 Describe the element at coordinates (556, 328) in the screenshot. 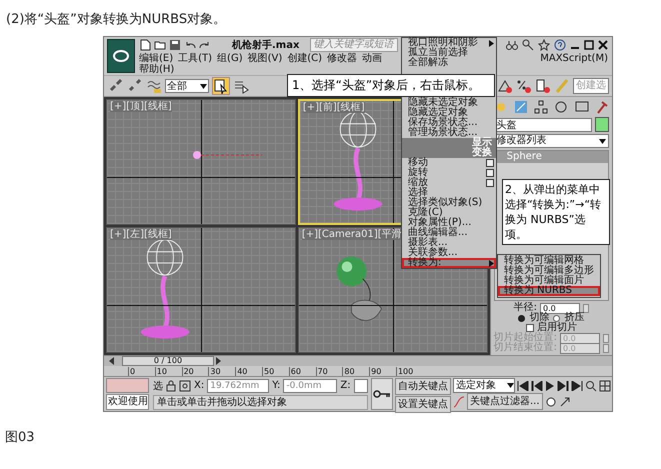

I see `checkbox-label: 启用切片` at that location.